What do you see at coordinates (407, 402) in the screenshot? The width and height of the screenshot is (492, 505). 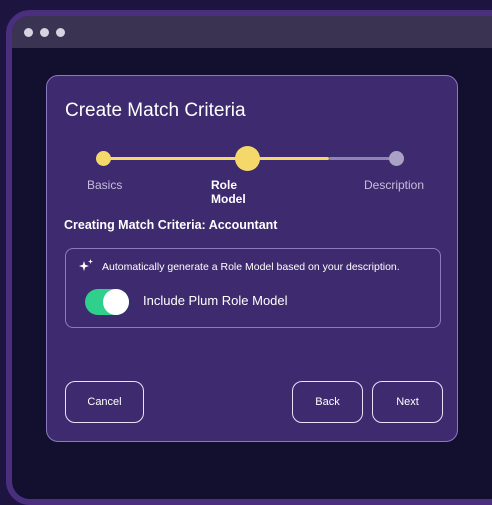 I see `next-button: Next` at bounding box center [407, 402].